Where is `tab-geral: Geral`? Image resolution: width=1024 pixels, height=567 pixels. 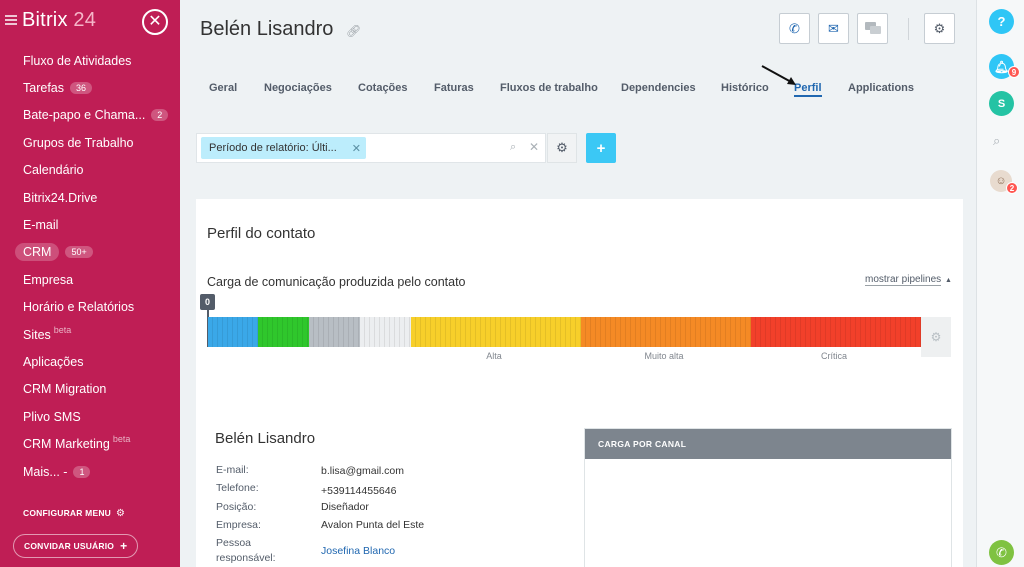
tab-geral: Geral is located at coordinates (223, 88).